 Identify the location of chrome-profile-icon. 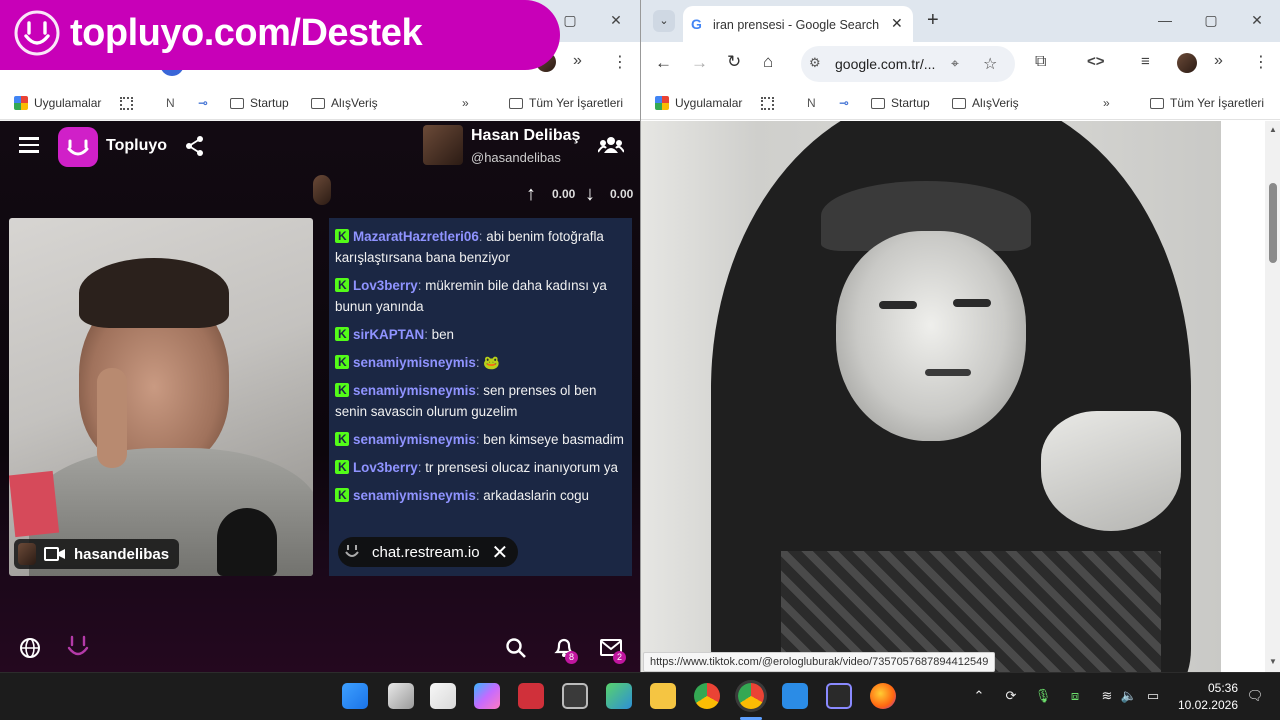
(751, 696).